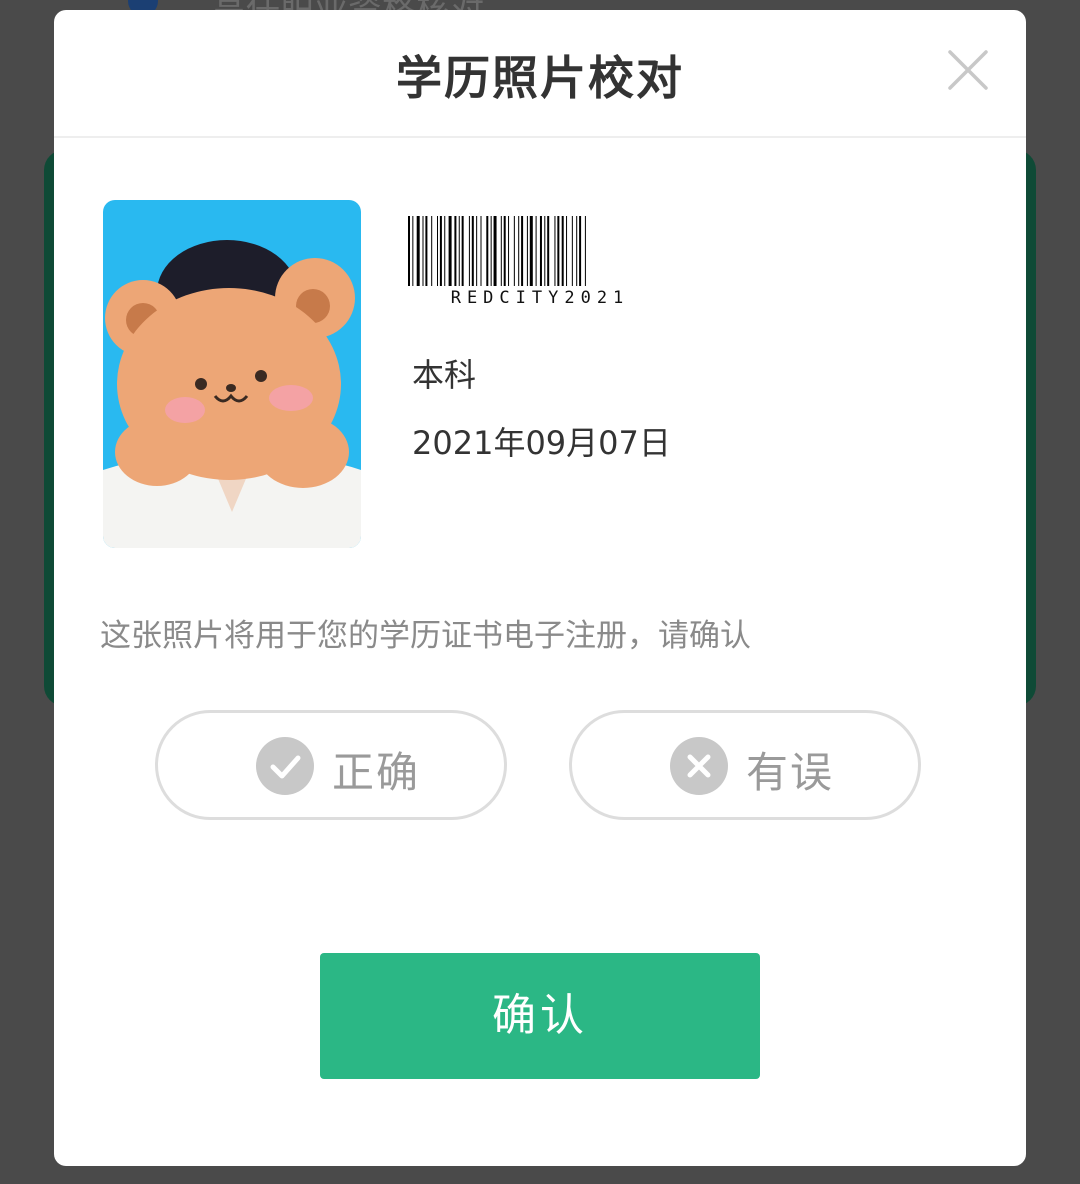 Image resolution: width=1080 pixels, height=1184 pixels. I want to click on correct-button: 正确, so click(331, 765).